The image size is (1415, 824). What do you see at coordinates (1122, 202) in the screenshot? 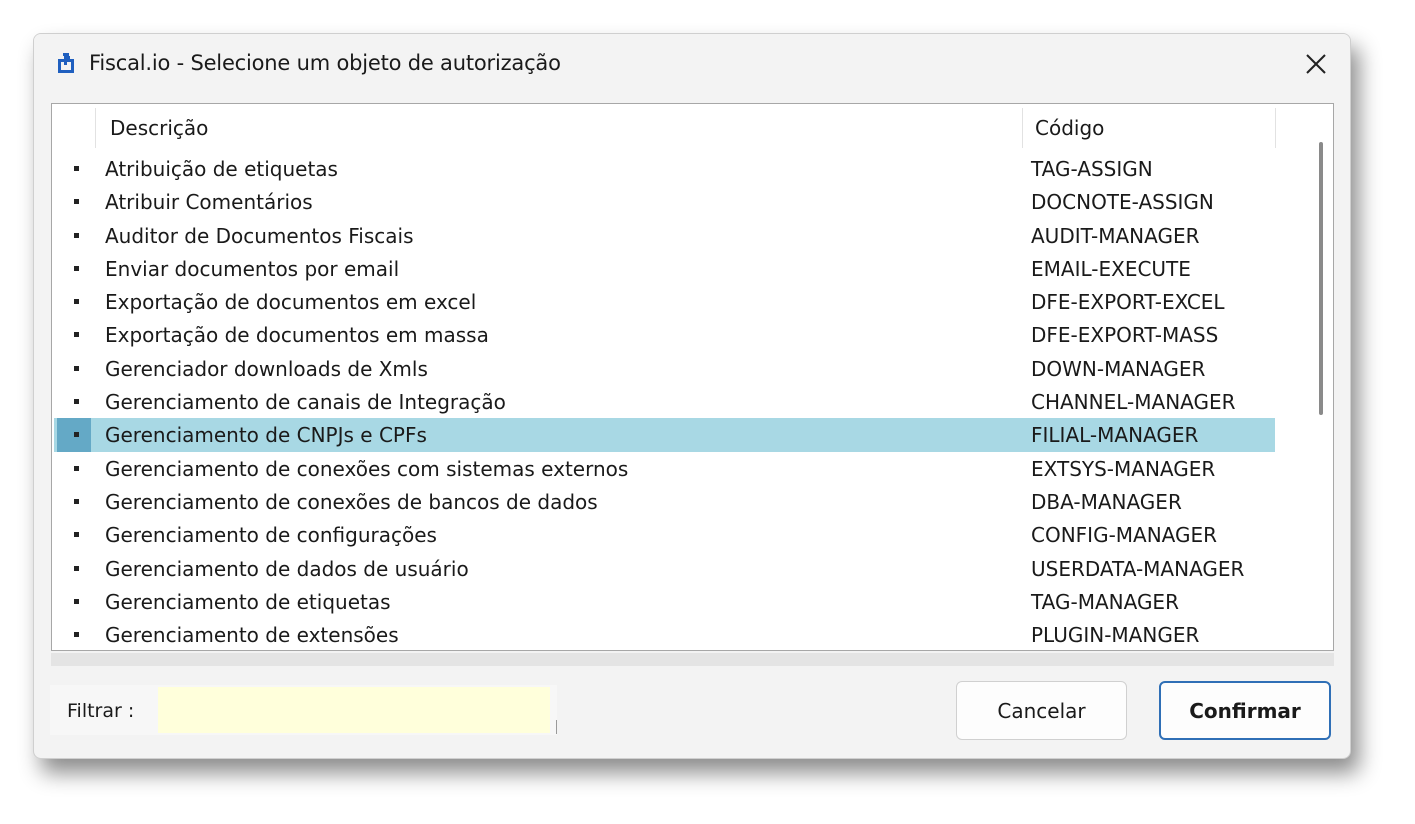
I see `row-code: DOCNOTE-ASSIGN` at bounding box center [1122, 202].